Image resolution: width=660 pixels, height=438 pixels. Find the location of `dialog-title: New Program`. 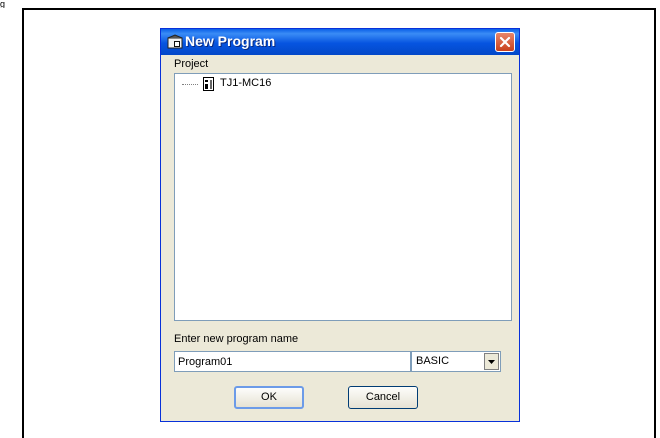

dialog-title: New Program is located at coordinates (230, 41).